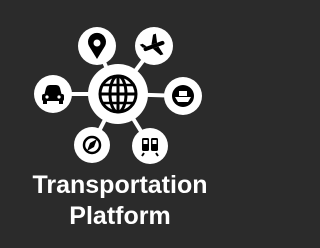 This screenshot has height=248, width=320. I want to click on location-pin-icon, so click(97, 46).